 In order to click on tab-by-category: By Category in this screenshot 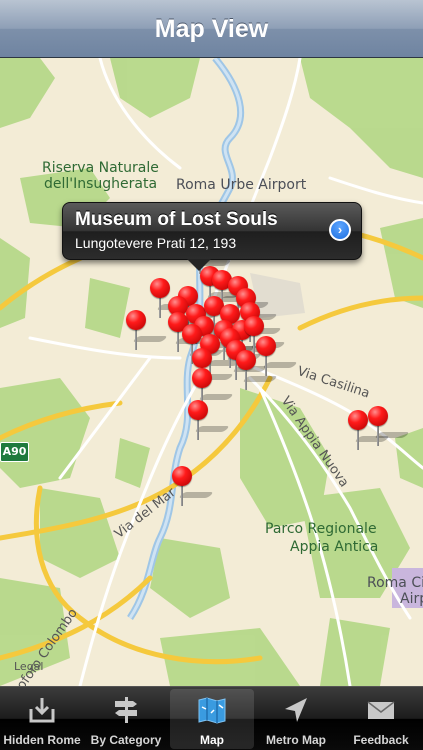, I will do `click(126, 719)`.